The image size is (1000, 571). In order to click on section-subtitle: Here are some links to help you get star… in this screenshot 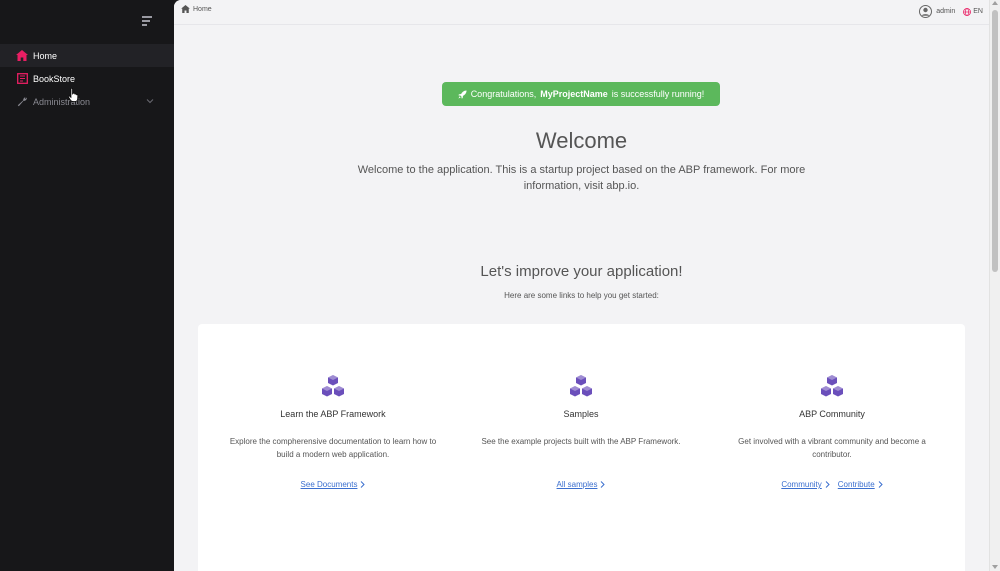, I will do `click(581, 295)`.